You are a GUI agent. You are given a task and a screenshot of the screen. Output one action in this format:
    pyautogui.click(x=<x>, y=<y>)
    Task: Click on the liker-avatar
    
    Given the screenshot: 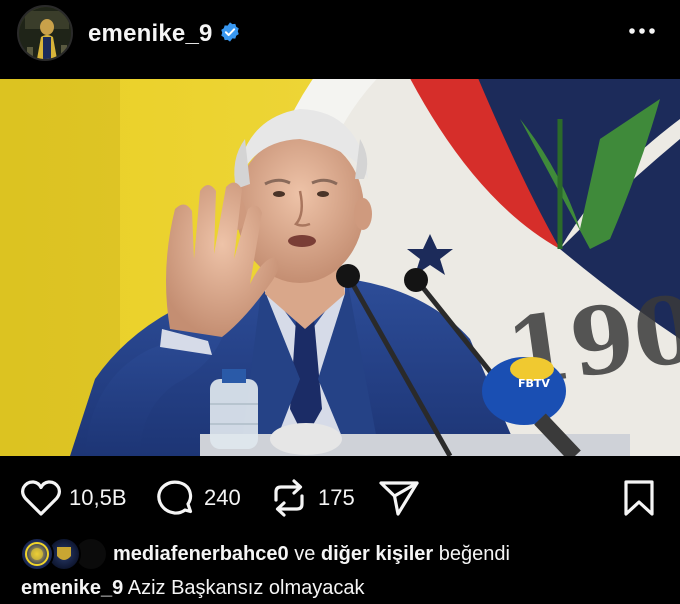 What is the action you would take?
    pyautogui.click(x=37, y=554)
    